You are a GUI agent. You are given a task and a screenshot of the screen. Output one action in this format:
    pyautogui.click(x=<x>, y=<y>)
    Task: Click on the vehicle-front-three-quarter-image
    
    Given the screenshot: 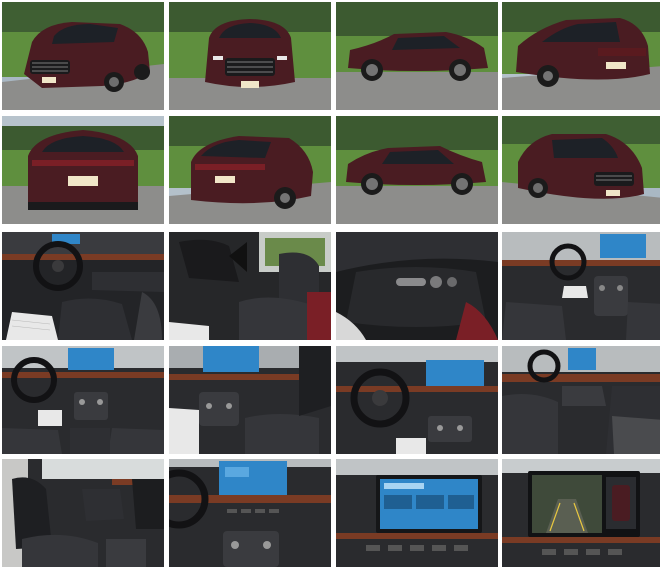 What is the action you would take?
    pyautogui.click(x=83, y=56)
    